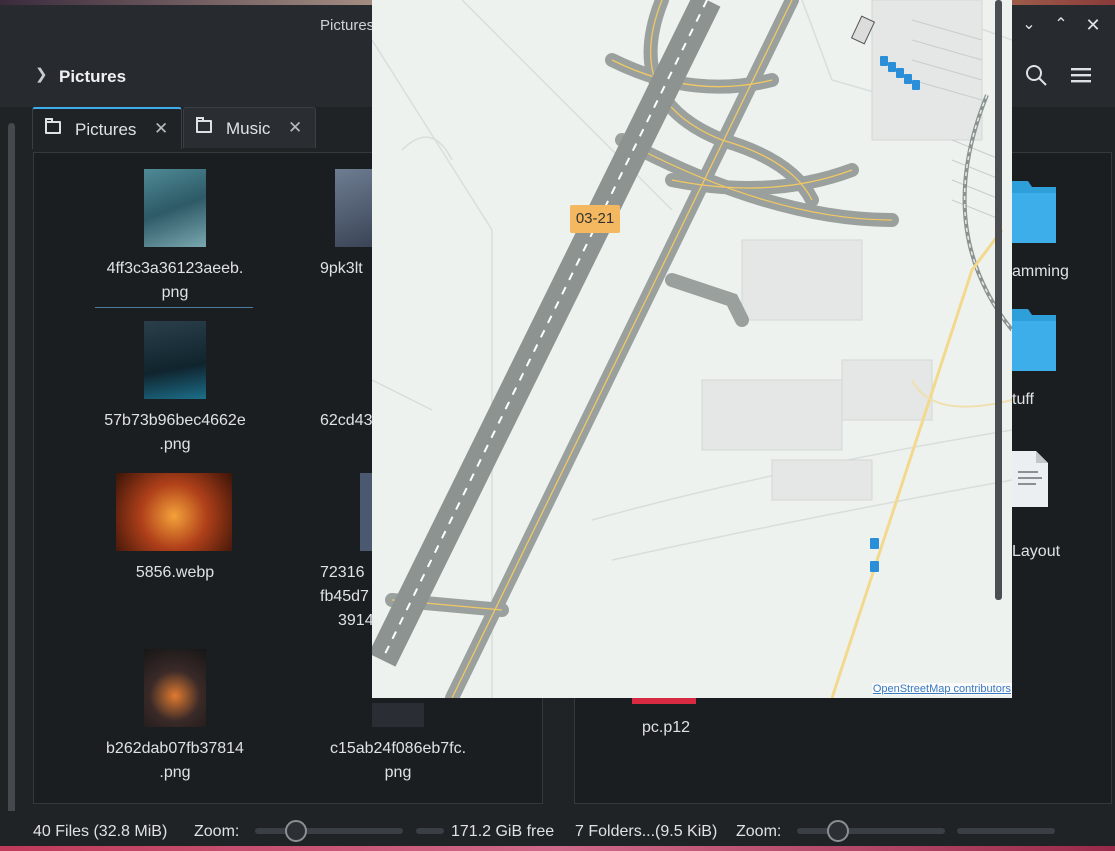  What do you see at coordinates (329, 831) in the screenshot?
I see `left-zoom-slider` at bounding box center [329, 831].